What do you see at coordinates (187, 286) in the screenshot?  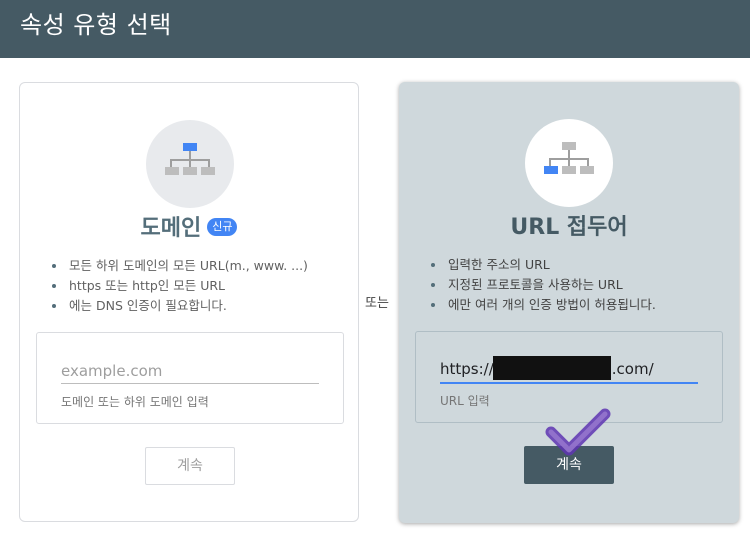 I see `list-item: https 또는 http인 모든 URL` at bounding box center [187, 286].